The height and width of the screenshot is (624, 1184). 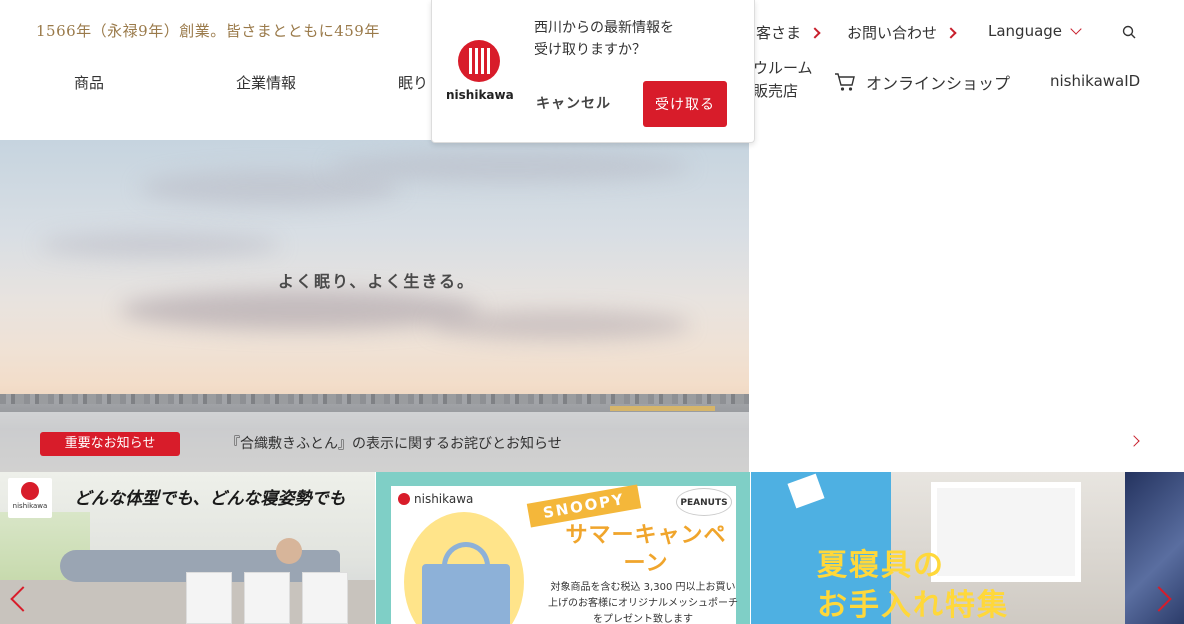 I want to click on banner-mattress: nishikawa どんな体型でも、どんな寝姿勢でも, so click(x=187, y=548).